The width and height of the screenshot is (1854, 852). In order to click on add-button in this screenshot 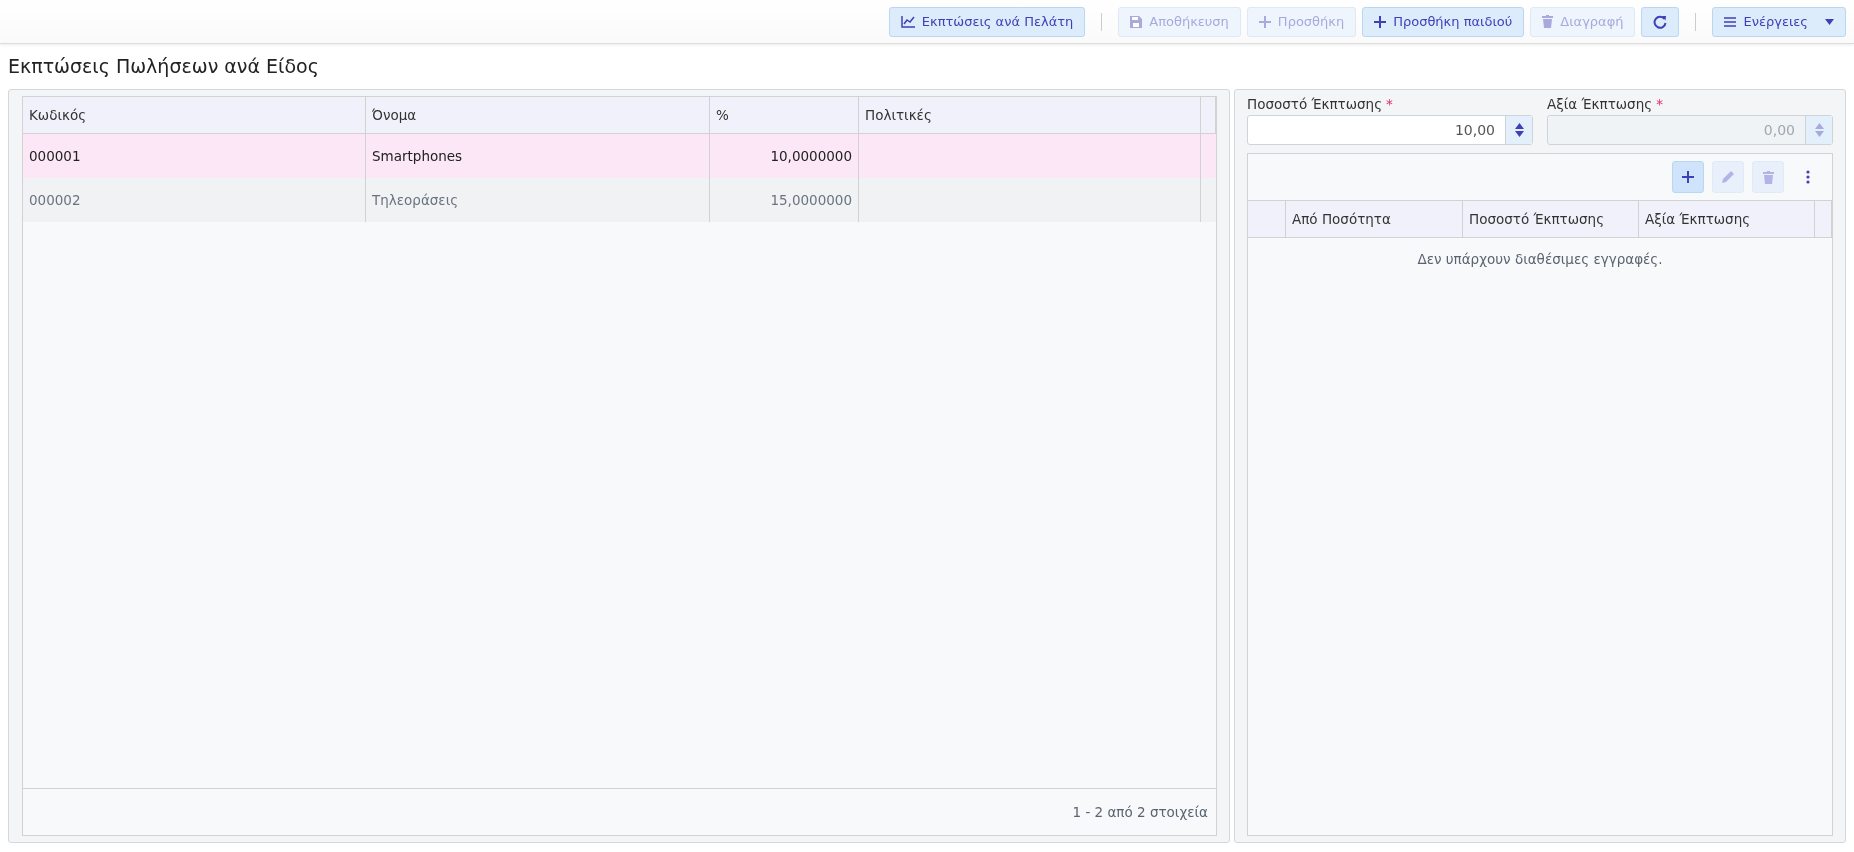, I will do `click(1688, 177)`.